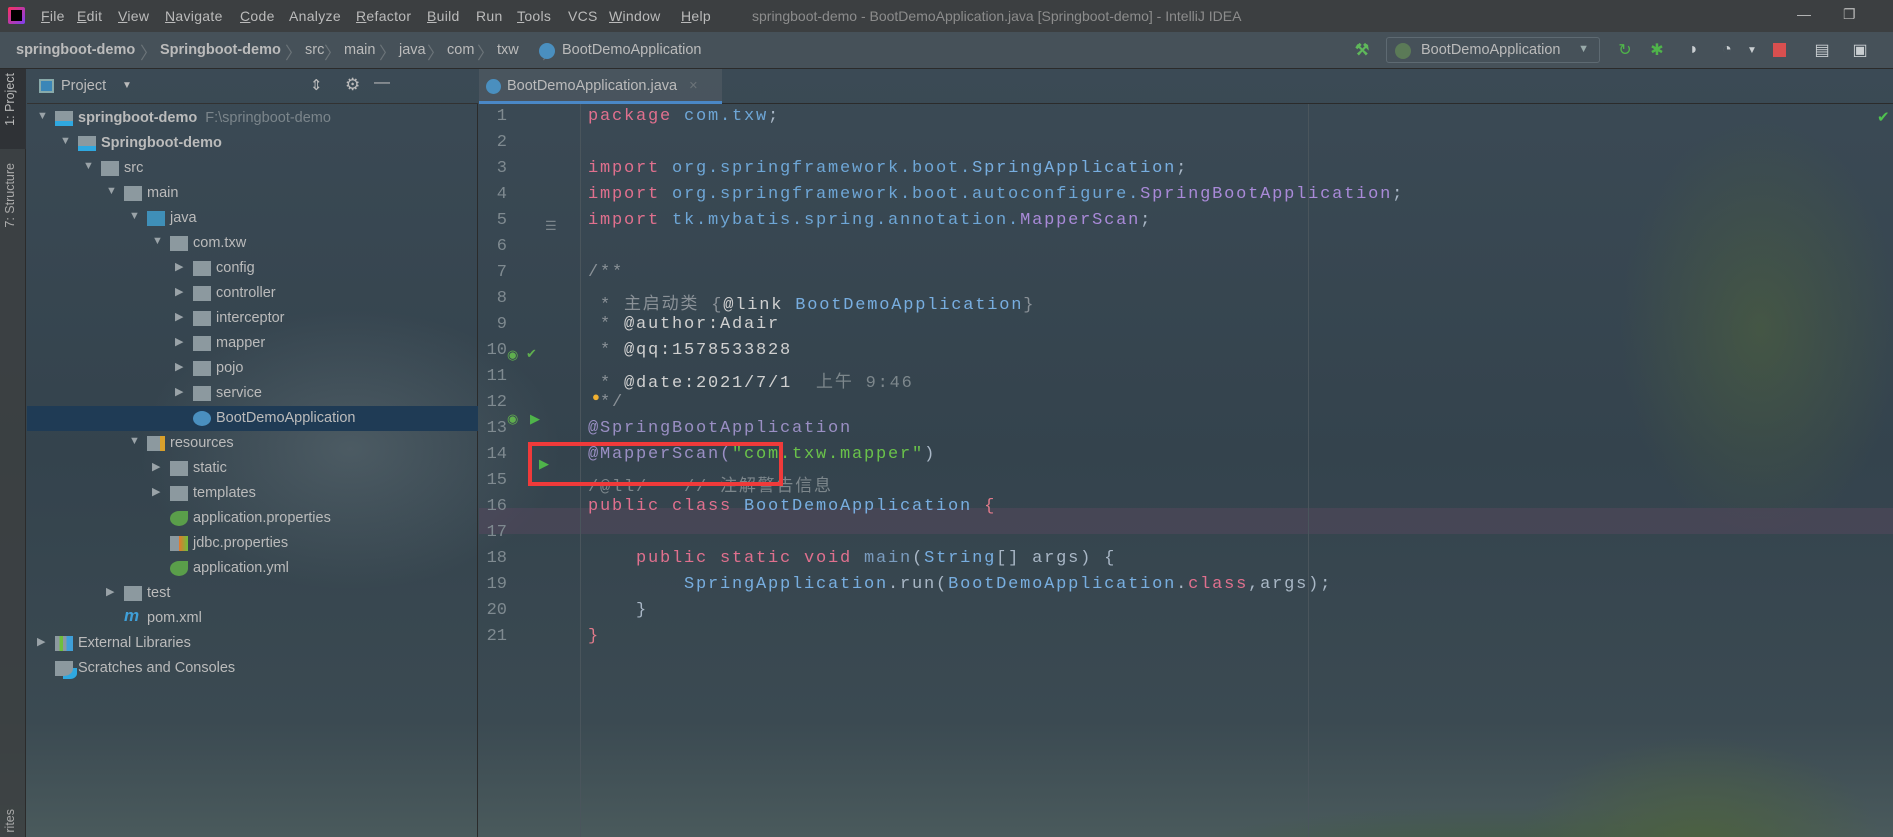 The width and height of the screenshot is (1893, 837). I want to click on coverage-icon: ◗, so click(1694, 50).